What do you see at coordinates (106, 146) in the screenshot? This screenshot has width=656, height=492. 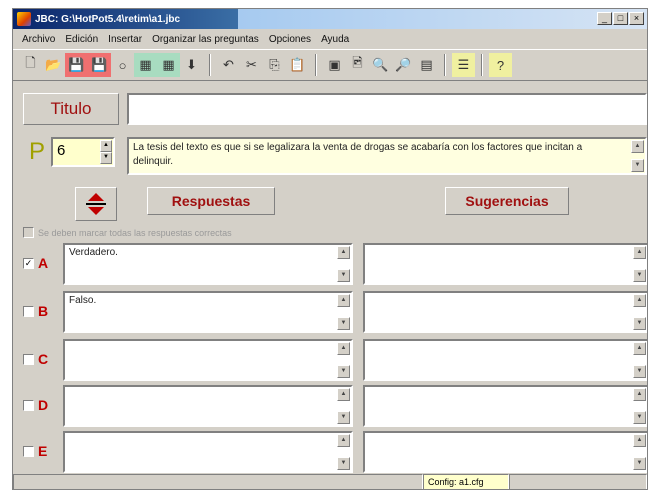 I see `spin-up-button: ▲` at bounding box center [106, 146].